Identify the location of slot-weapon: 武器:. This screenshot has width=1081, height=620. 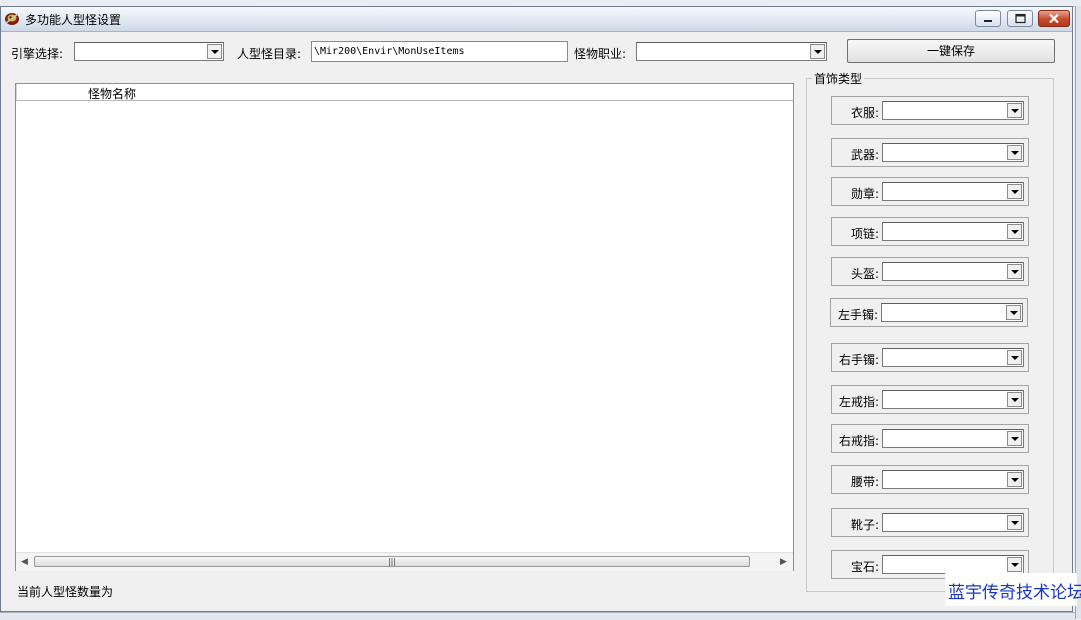
(930, 152).